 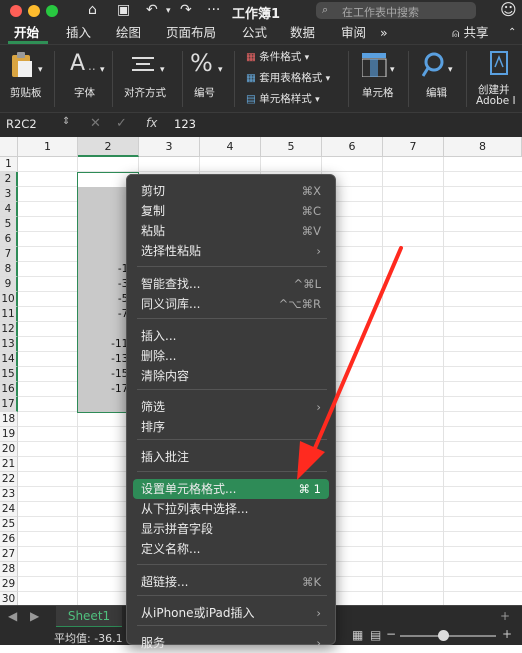 I want to click on formula-input: 123, so click(x=185, y=124).